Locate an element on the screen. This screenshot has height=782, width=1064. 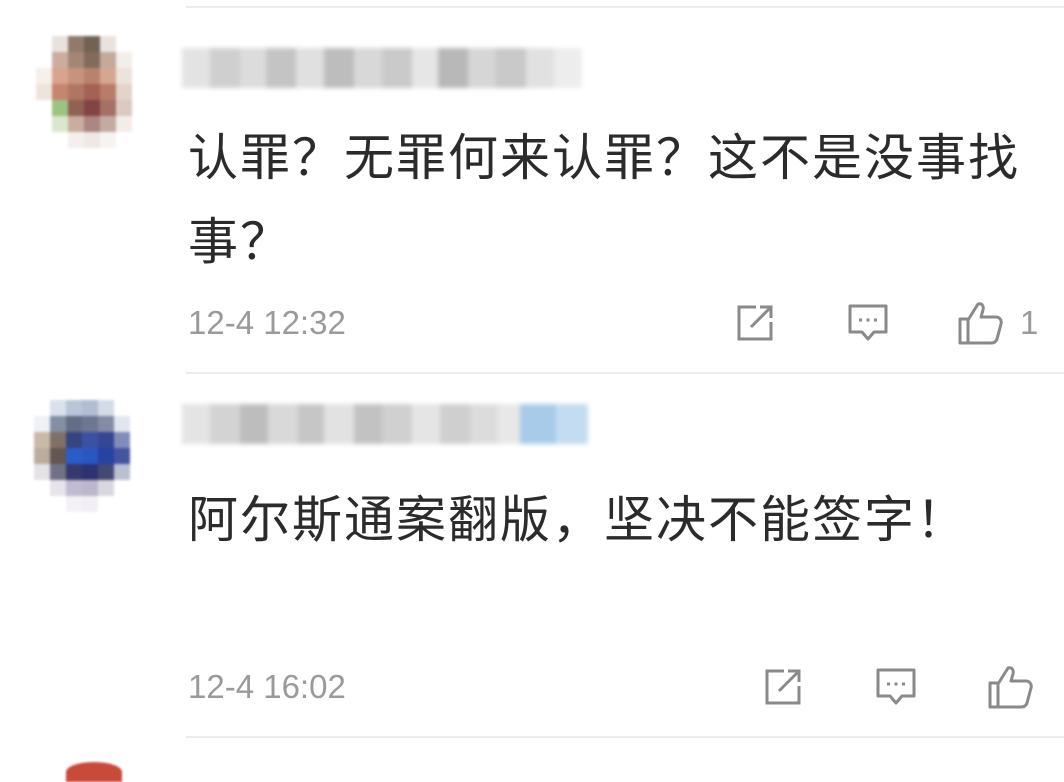
comment-text: 阿尔斯通案翻版，坚决不能签字！ is located at coordinates (578, 520).